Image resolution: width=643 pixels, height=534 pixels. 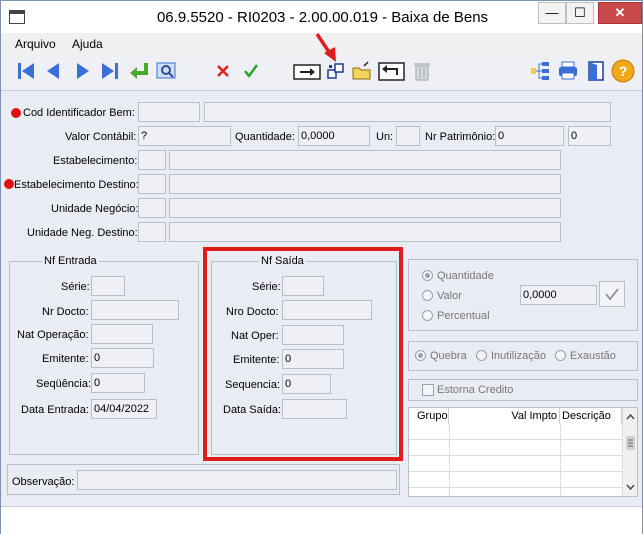 I want to click on undo-icon, so click(x=392, y=71).